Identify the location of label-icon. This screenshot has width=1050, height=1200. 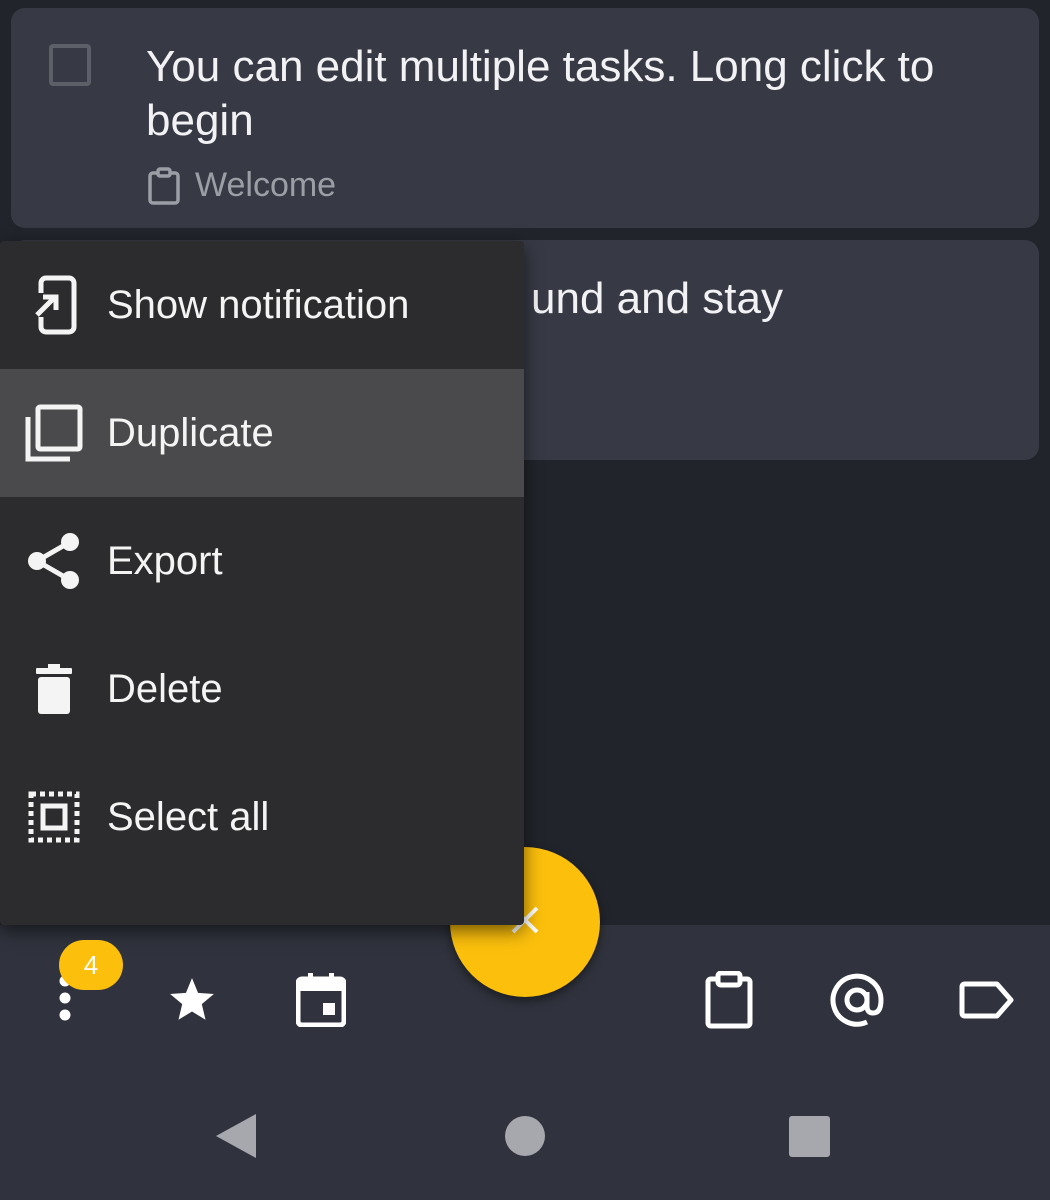
(987, 1000).